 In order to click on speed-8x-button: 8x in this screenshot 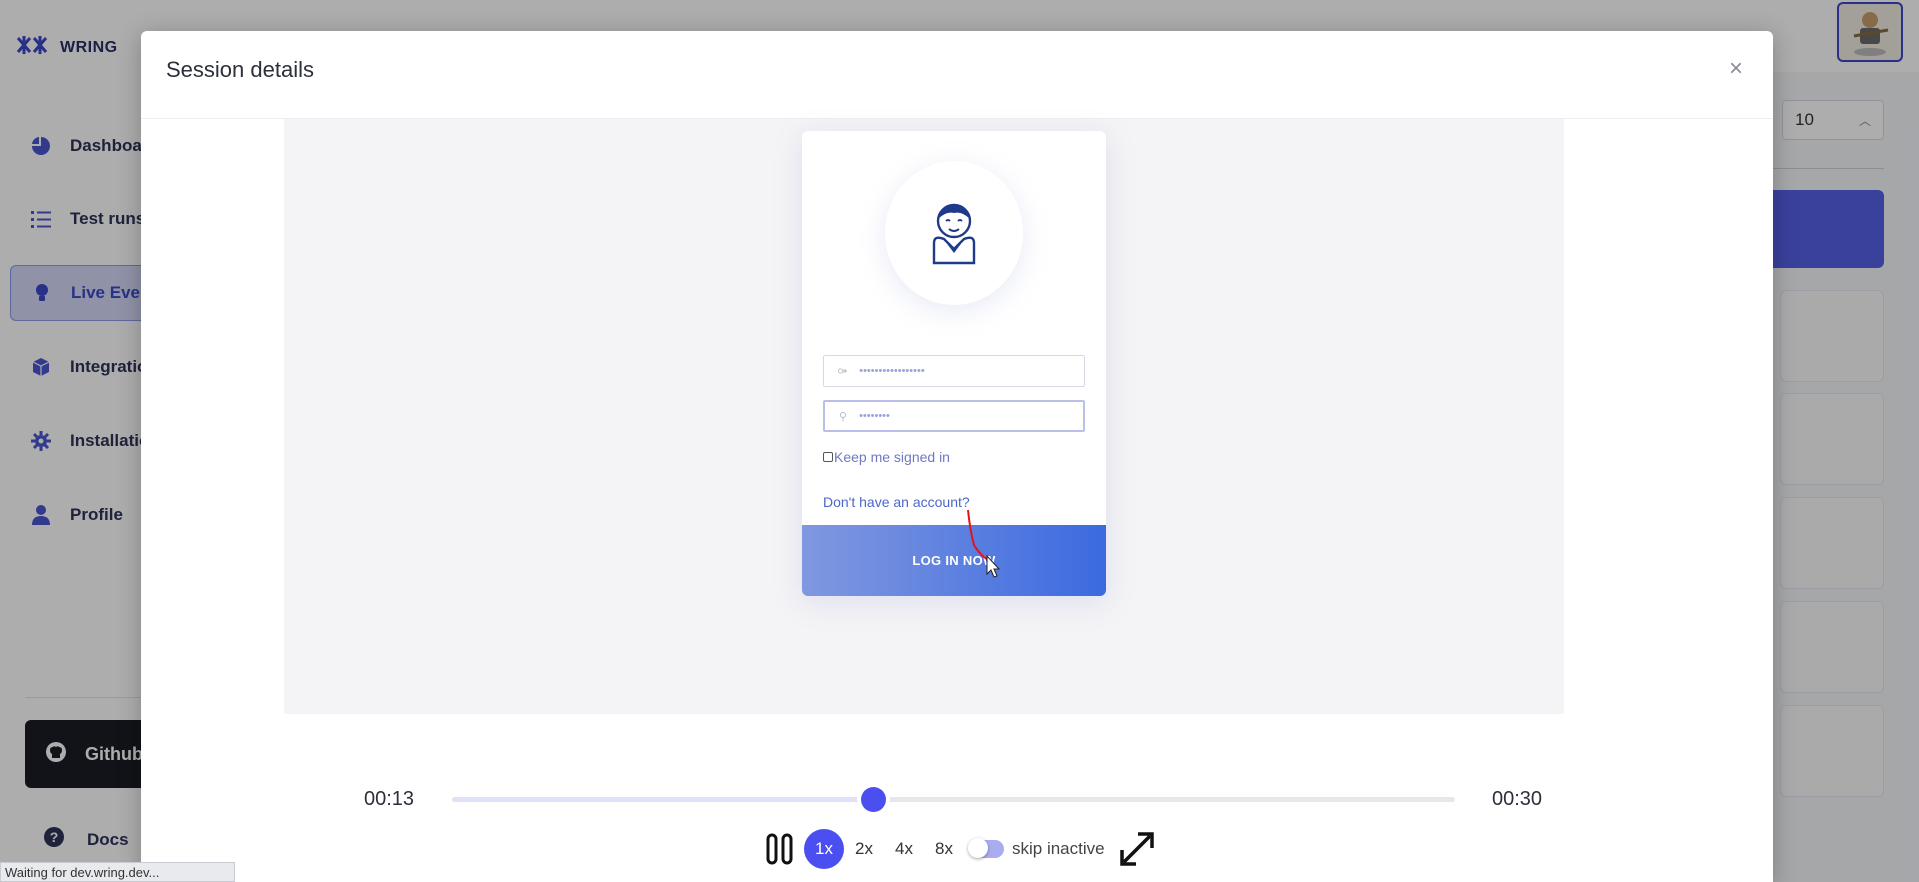, I will do `click(944, 849)`.